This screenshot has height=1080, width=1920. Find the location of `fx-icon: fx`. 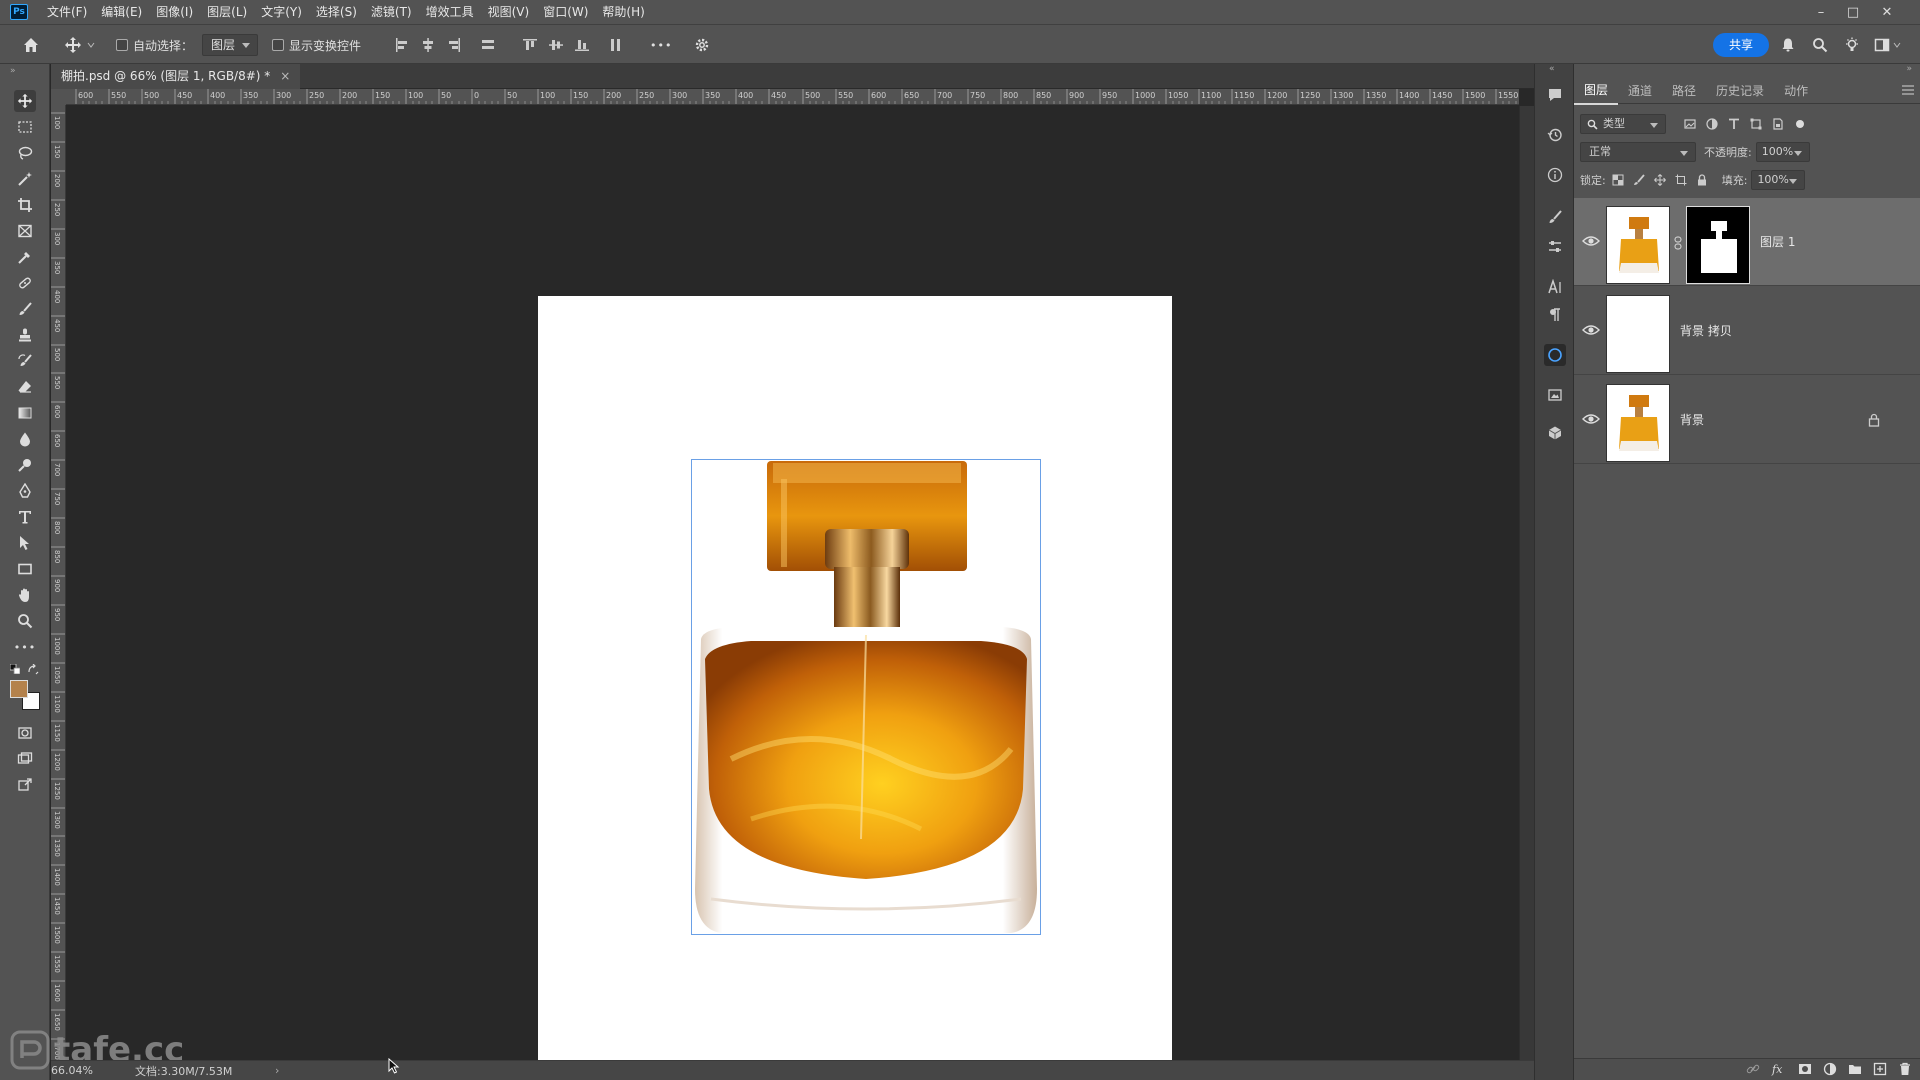

fx-icon: fx is located at coordinates (1779, 1069).